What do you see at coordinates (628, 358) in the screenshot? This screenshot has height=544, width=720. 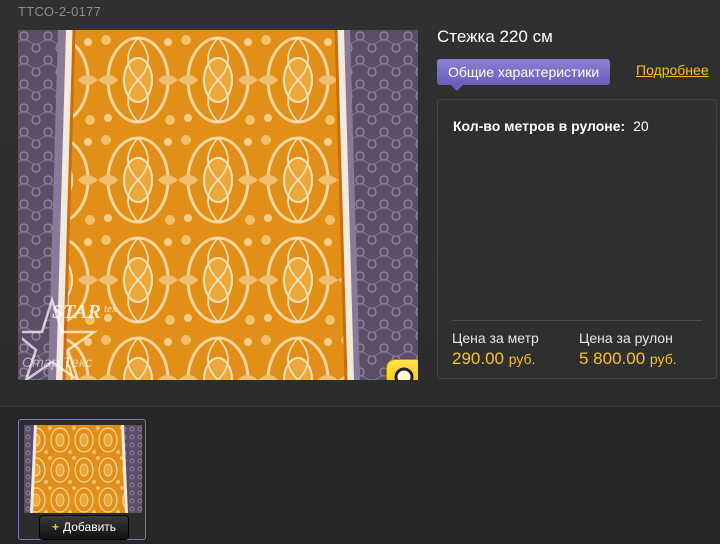 I see `price-per-roll-value: 5 800.00 руб.` at bounding box center [628, 358].